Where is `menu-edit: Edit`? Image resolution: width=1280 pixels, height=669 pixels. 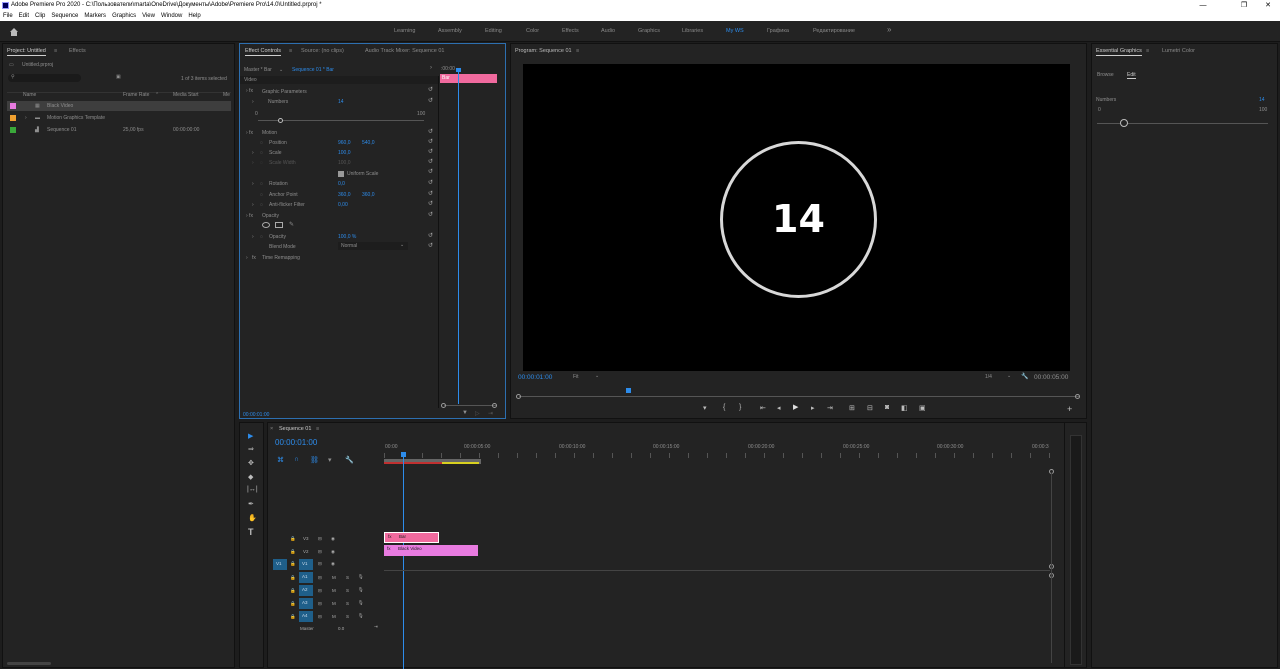 menu-edit: Edit is located at coordinates (24, 16).